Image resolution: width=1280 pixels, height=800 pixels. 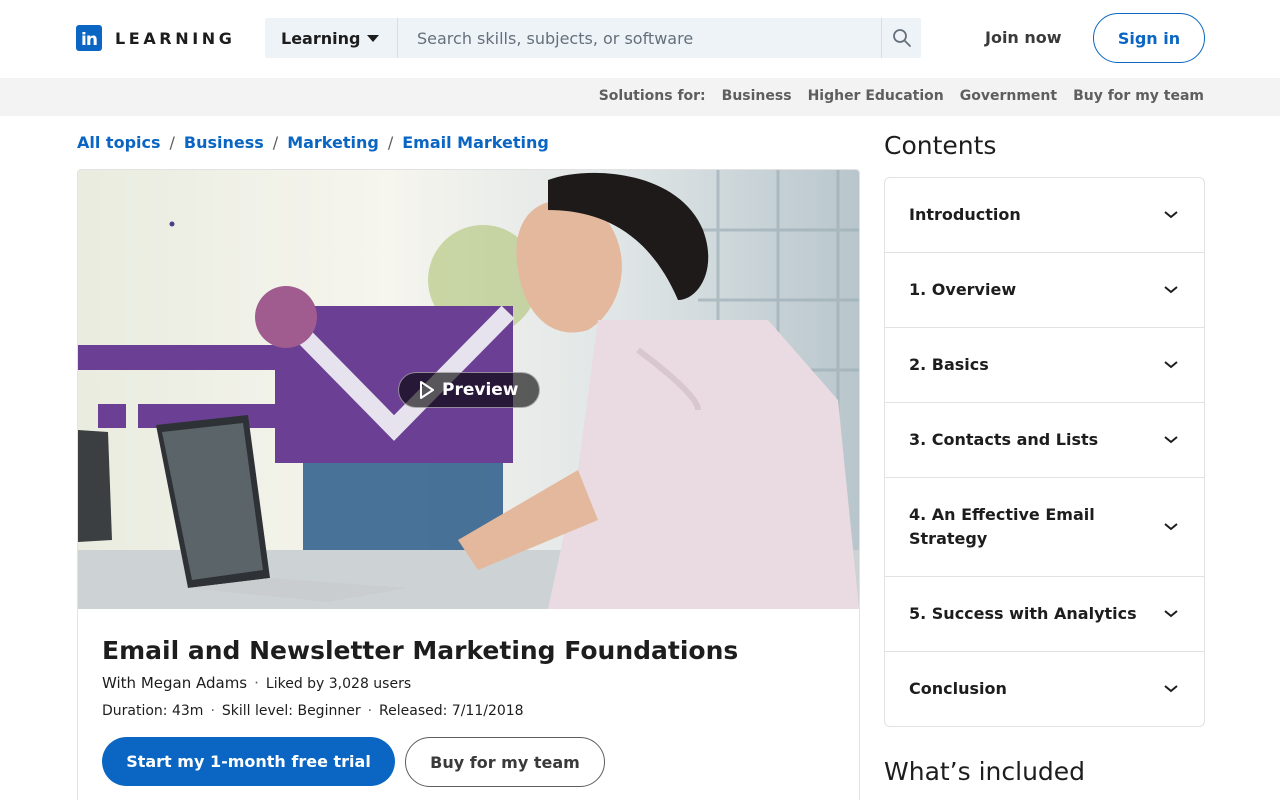 I want to click on search-button, so click(x=901, y=38).